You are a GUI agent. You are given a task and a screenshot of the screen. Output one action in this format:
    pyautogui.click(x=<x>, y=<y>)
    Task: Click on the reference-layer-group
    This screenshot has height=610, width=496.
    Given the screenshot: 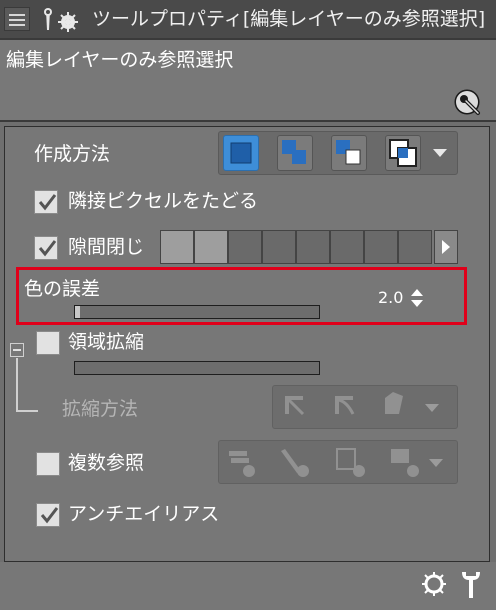 What is the action you would take?
    pyautogui.click(x=338, y=462)
    